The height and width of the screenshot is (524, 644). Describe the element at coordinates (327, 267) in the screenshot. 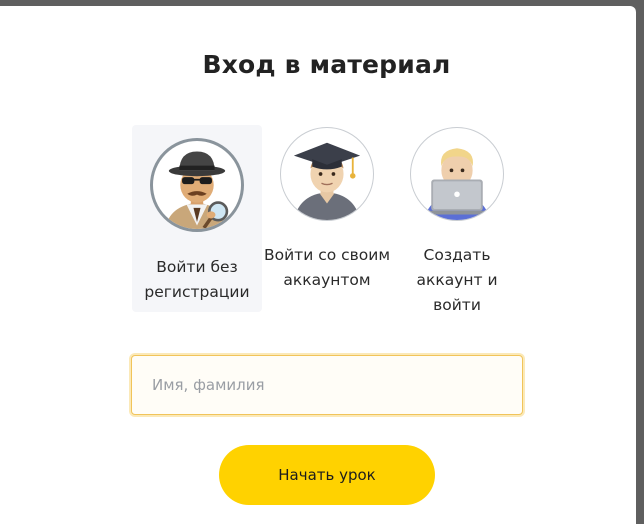

I see `option-account-label: Войти со своим аккаунтом` at that location.